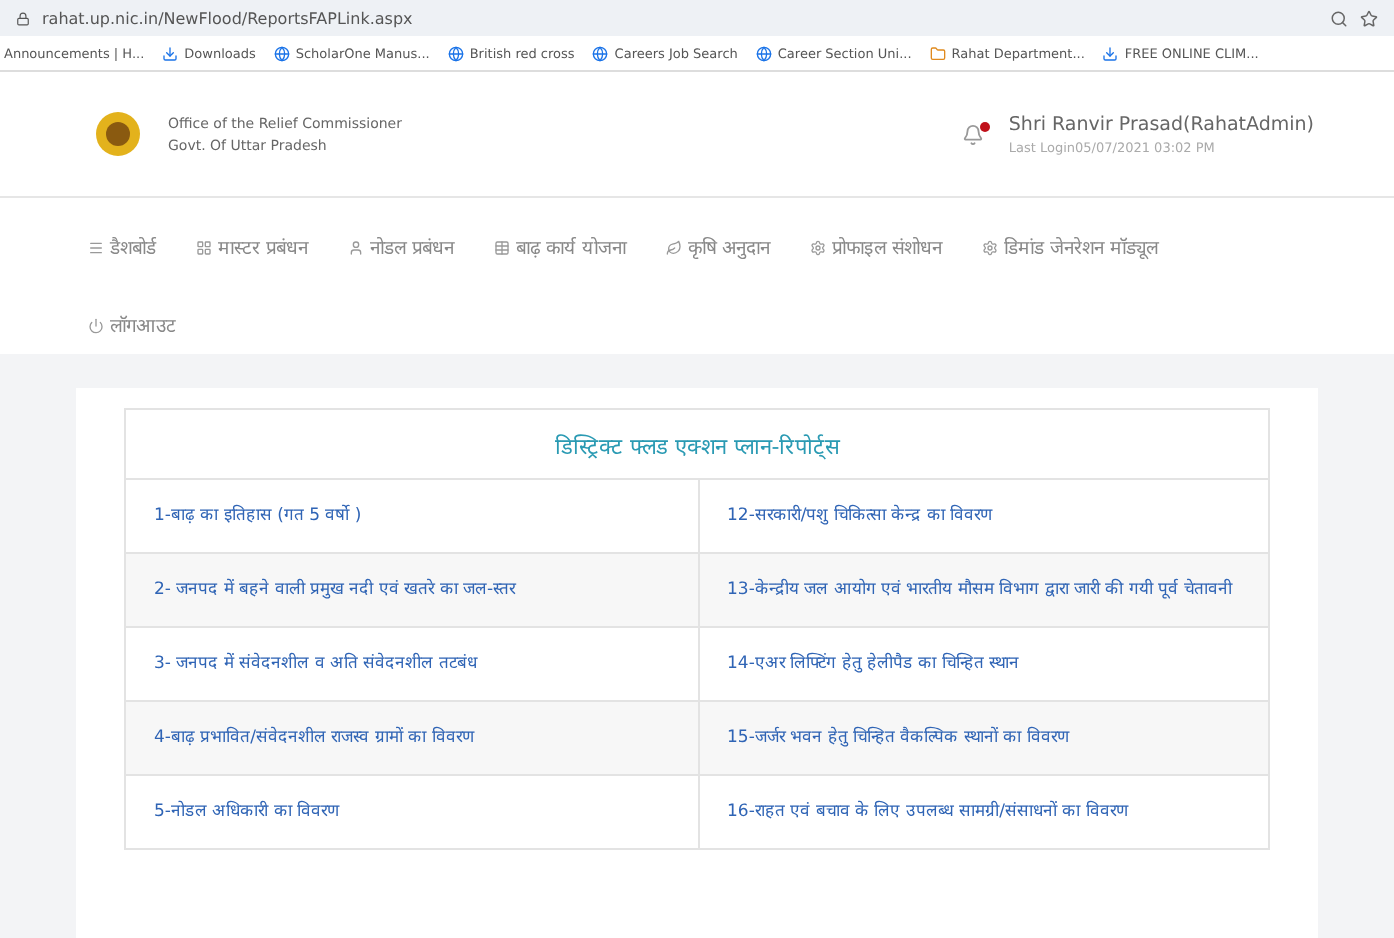 This screenshot has height=938, width=1394. I want to click on report-link: 5-नोडल अधिकारी का विवरण, so click(411, 812).